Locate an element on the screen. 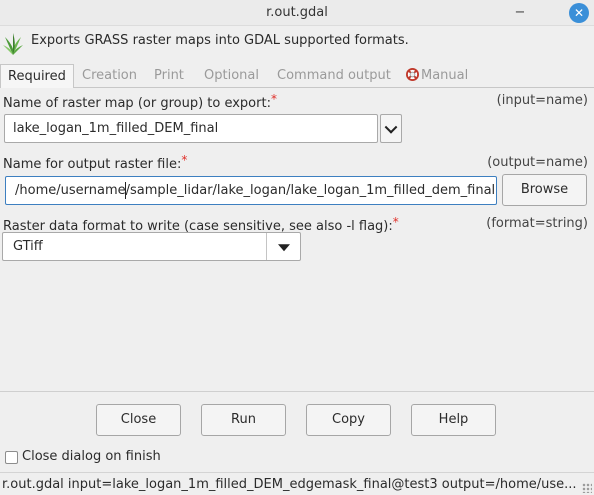 The image size is (594, 495). tab-label: Print is located at coordinates (169, 75).